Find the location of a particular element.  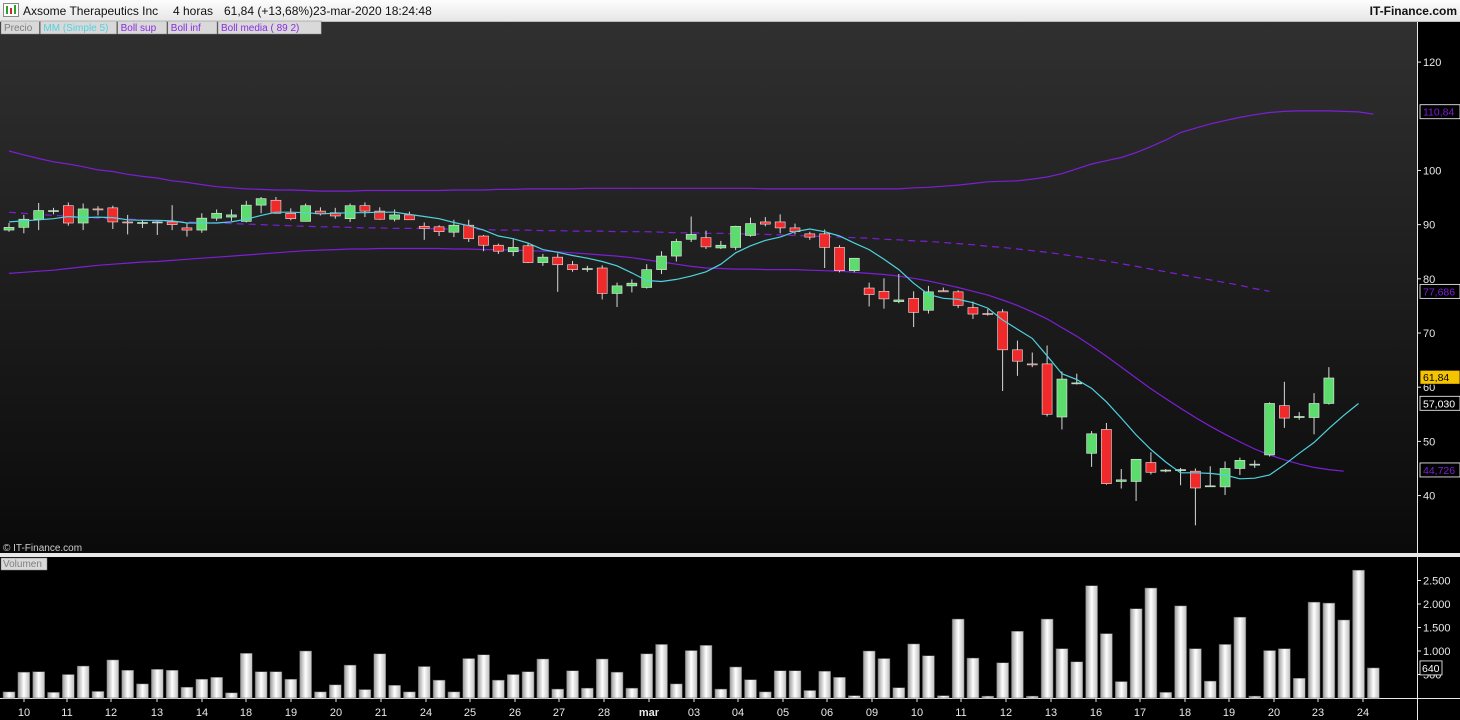

x-tick-label: 10 is located at coordinates (24, 713).